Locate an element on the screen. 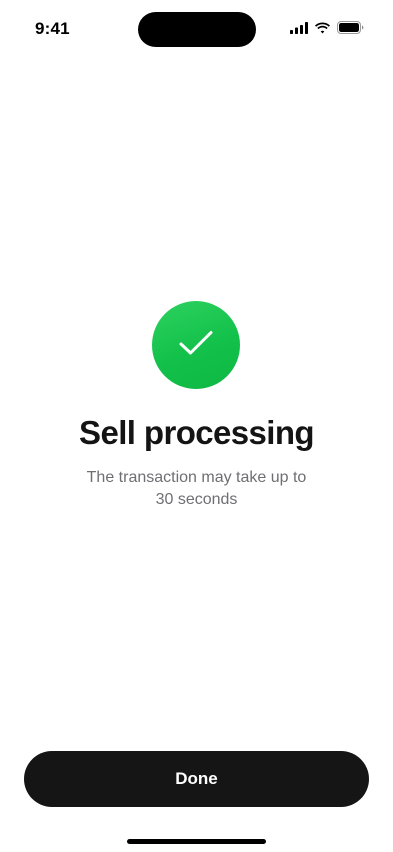 The height and width of the screenshot is (852, 393). dynamic-island is located at coordinates (197, 29).